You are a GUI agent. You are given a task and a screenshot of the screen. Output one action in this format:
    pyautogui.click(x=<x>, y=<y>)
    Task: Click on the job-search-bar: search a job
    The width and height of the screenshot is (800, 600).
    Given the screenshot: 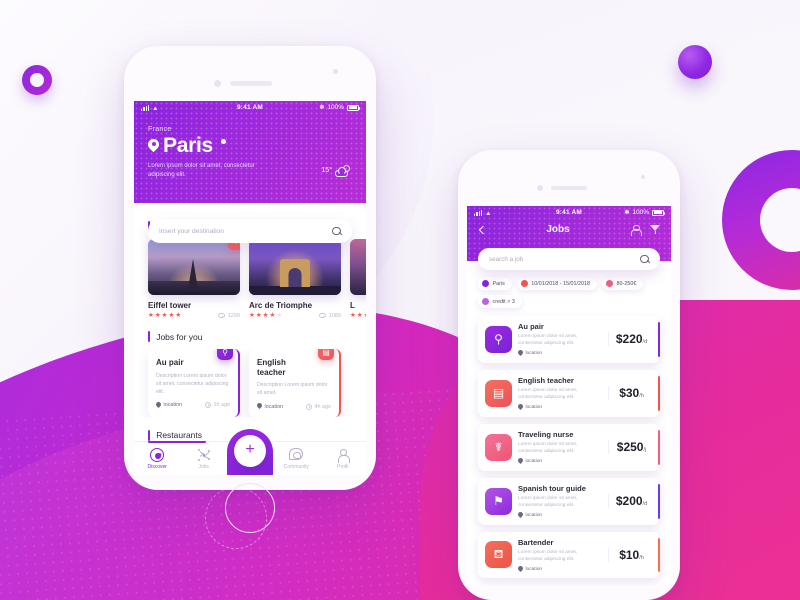 What is the action you would take?
    pyautogui.click(x=569, y=259)
    